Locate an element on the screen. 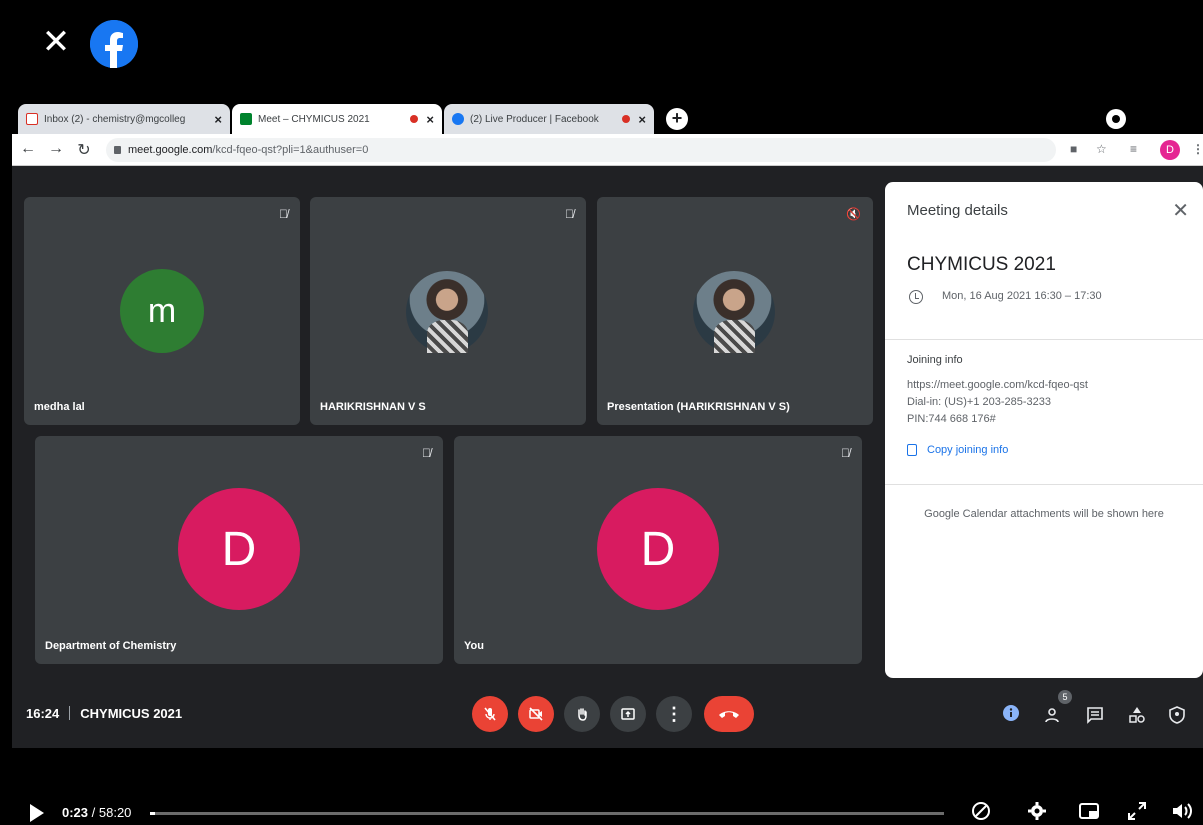 This screenshot has height=825, width=1203. participant-tile: 🎙̸ D Department of Chemistry is located at coordinates (239, 550).